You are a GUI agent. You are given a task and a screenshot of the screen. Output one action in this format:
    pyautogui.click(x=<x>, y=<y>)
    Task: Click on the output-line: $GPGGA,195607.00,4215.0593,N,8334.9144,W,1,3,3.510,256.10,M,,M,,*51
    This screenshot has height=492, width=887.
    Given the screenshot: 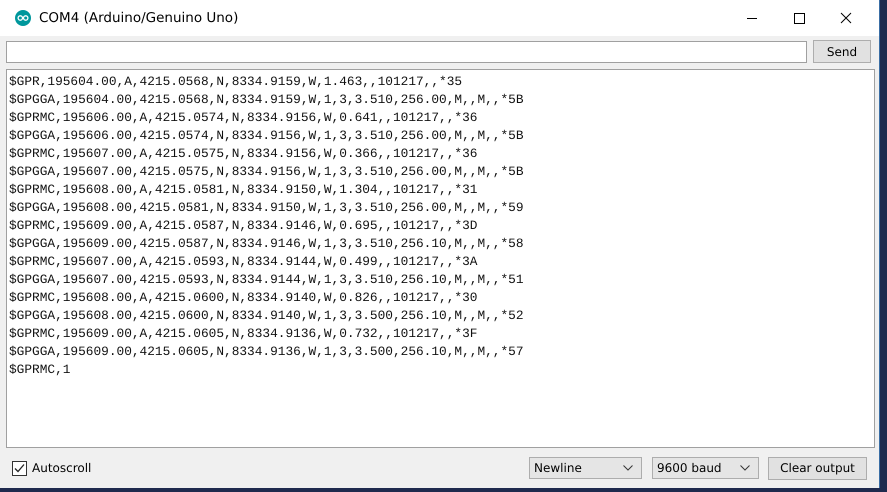 What is the action you would take?
    pyautogui.click(x=267, y=280)
    